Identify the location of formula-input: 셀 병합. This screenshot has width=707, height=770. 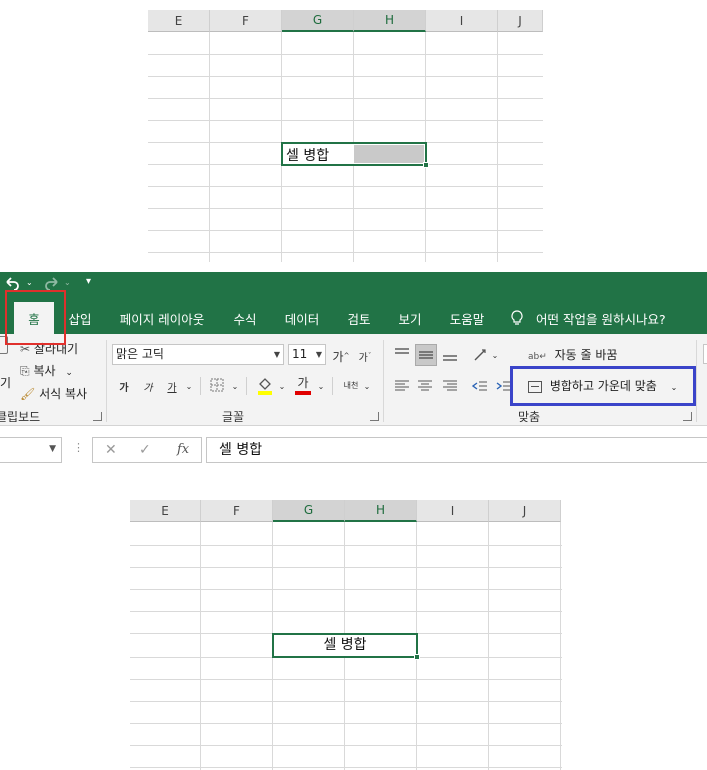
(456, 450).